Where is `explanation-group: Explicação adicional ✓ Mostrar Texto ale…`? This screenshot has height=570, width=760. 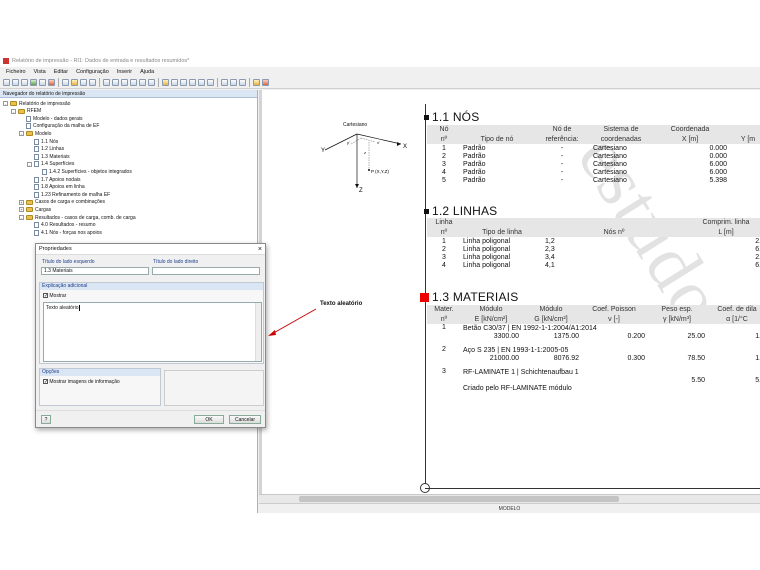 explanation-group: Explicação adicional ✓ Mostrar Texto ale… is located at coordinates (151, 323).